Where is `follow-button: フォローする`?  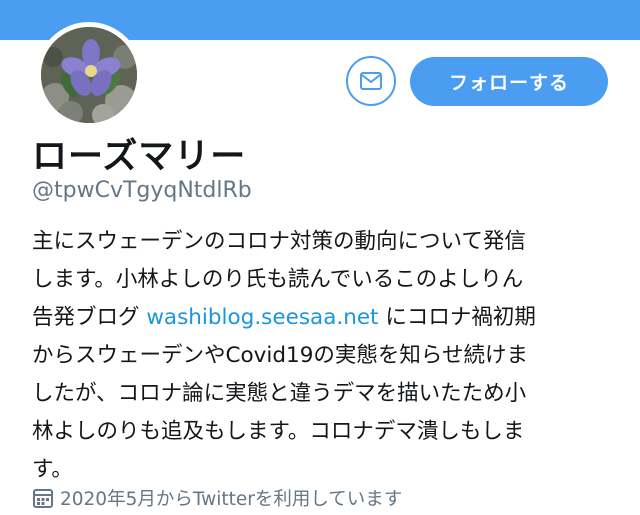 follow-button: フォローする is located at coordinates (509, 81).